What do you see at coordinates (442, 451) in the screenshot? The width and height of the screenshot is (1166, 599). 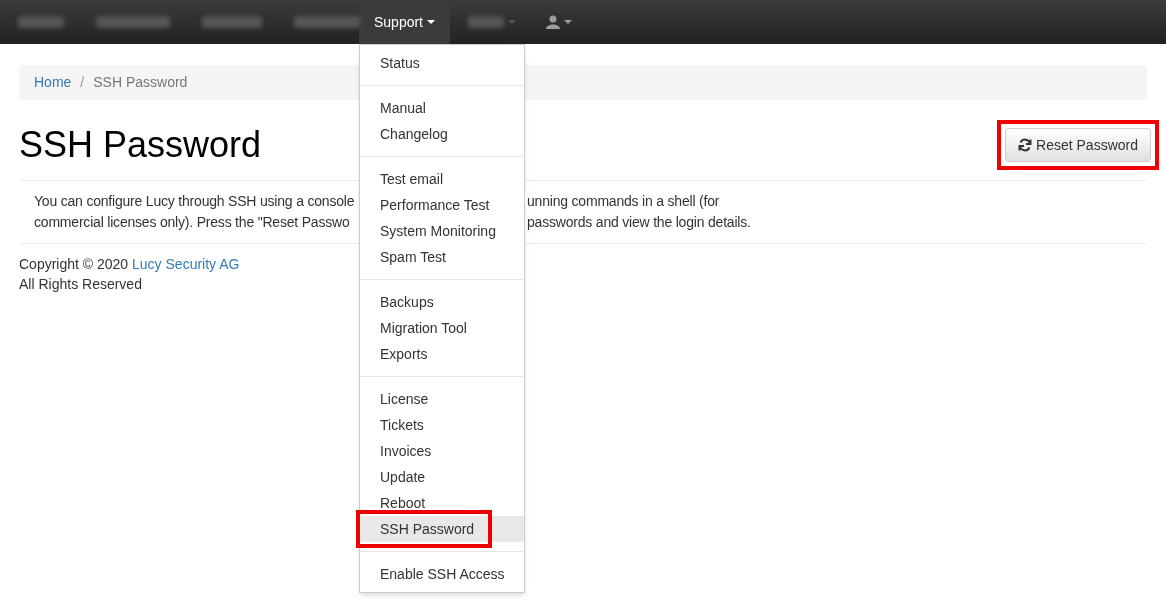 I see `dropdown-item: Invoices` at bounding box center [442, 451].